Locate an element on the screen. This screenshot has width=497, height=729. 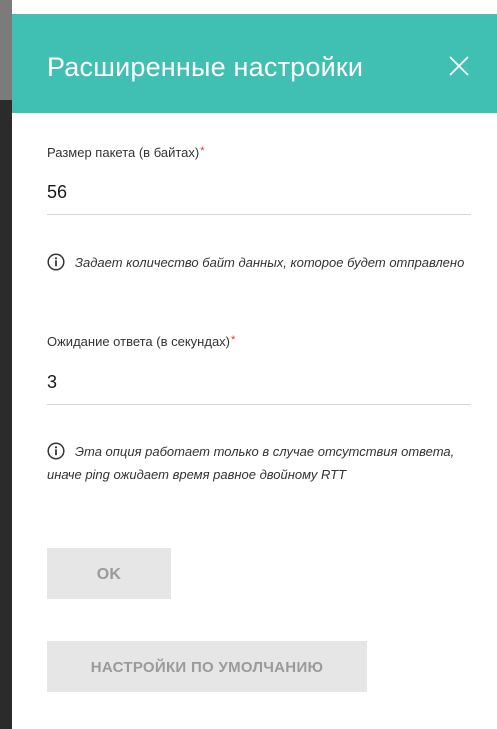
background-overlay-top is located at coordinates (6, 50).